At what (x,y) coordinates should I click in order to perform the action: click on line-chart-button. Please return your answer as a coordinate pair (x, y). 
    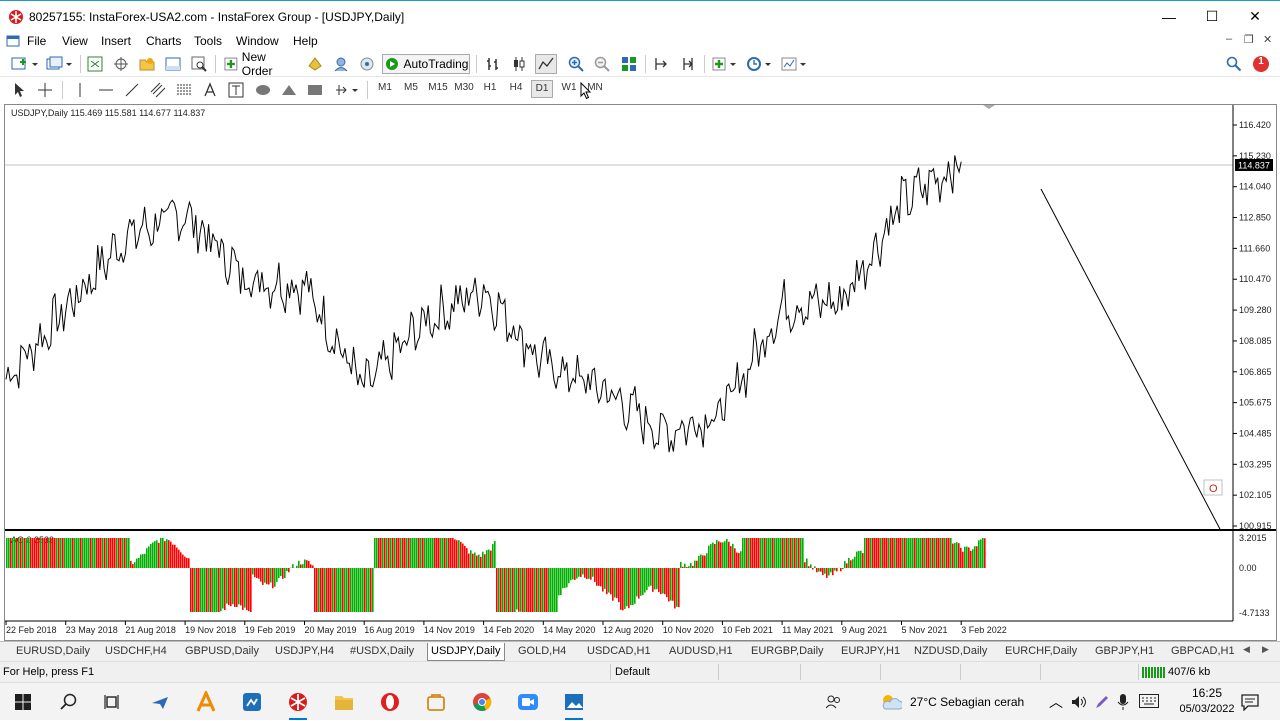
    Looking at the image, I should click on (546, 64).